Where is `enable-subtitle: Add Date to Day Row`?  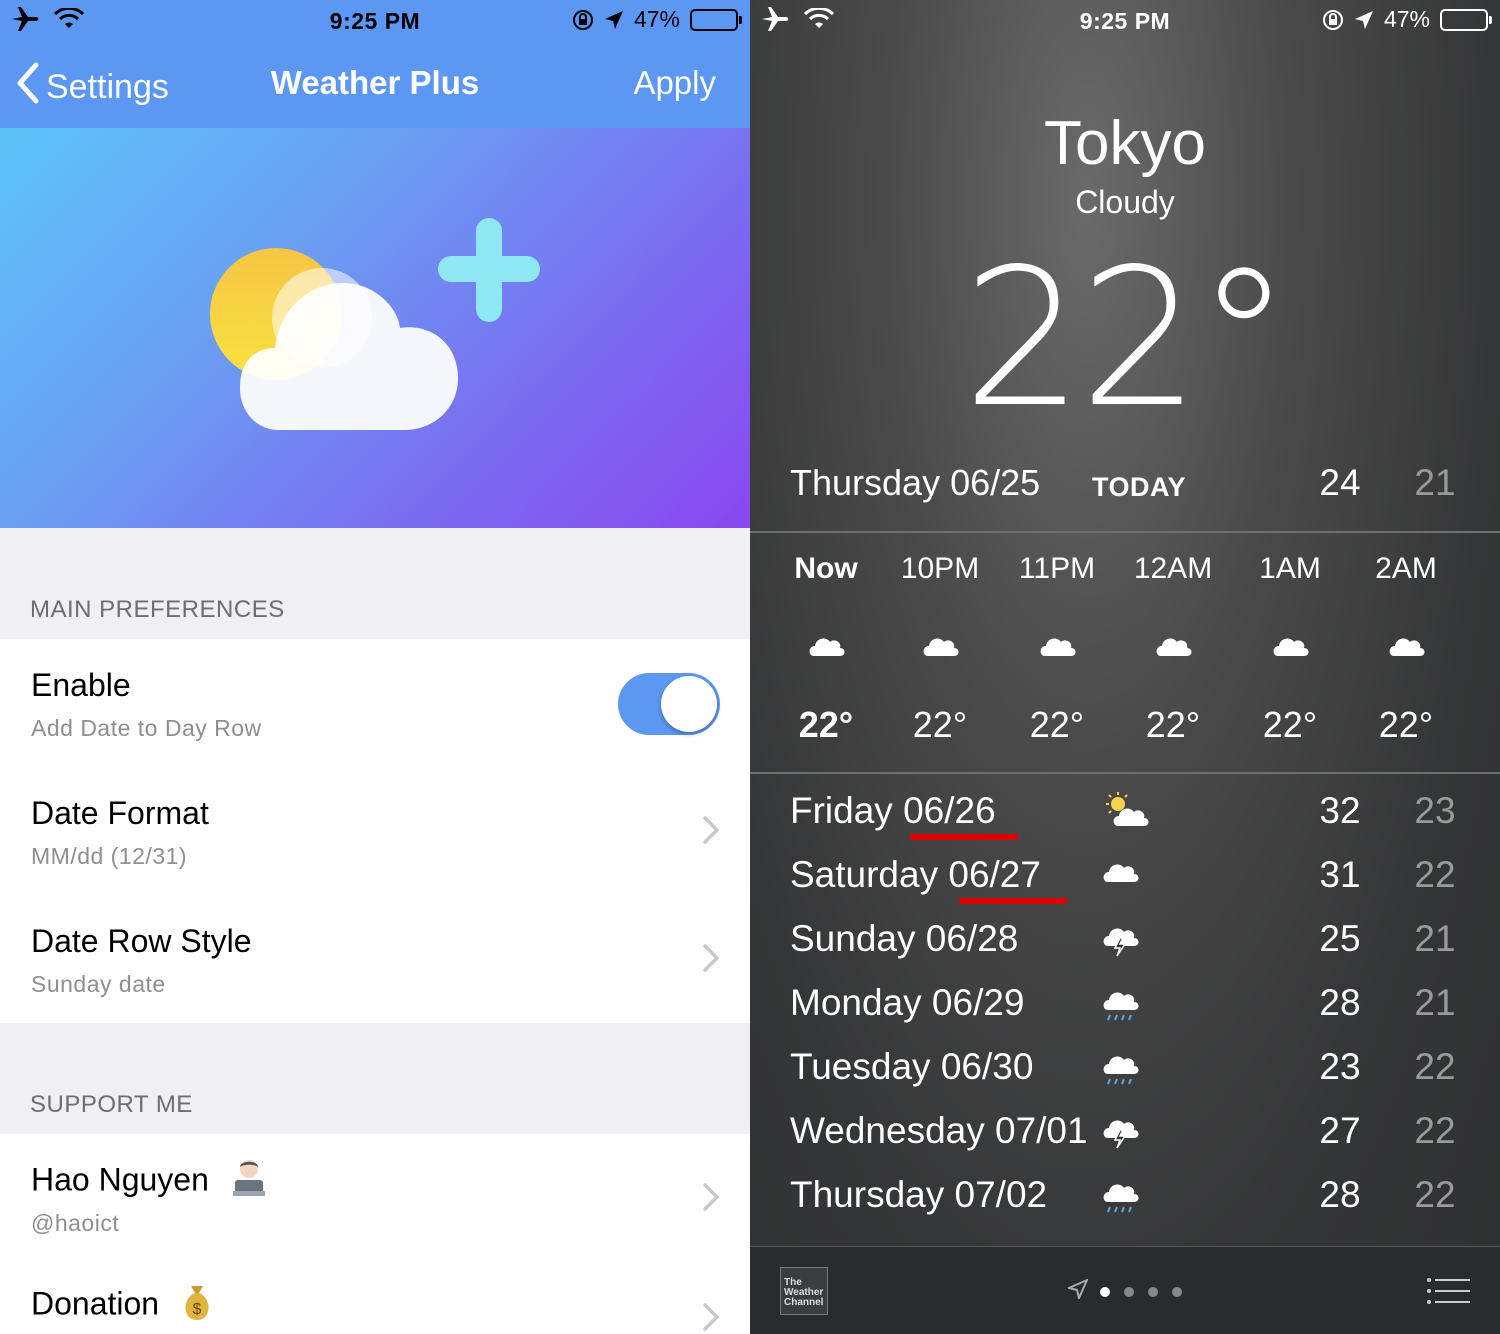 enable-subtitle: Add Date to Day Row is located at coordinates (146, 728).